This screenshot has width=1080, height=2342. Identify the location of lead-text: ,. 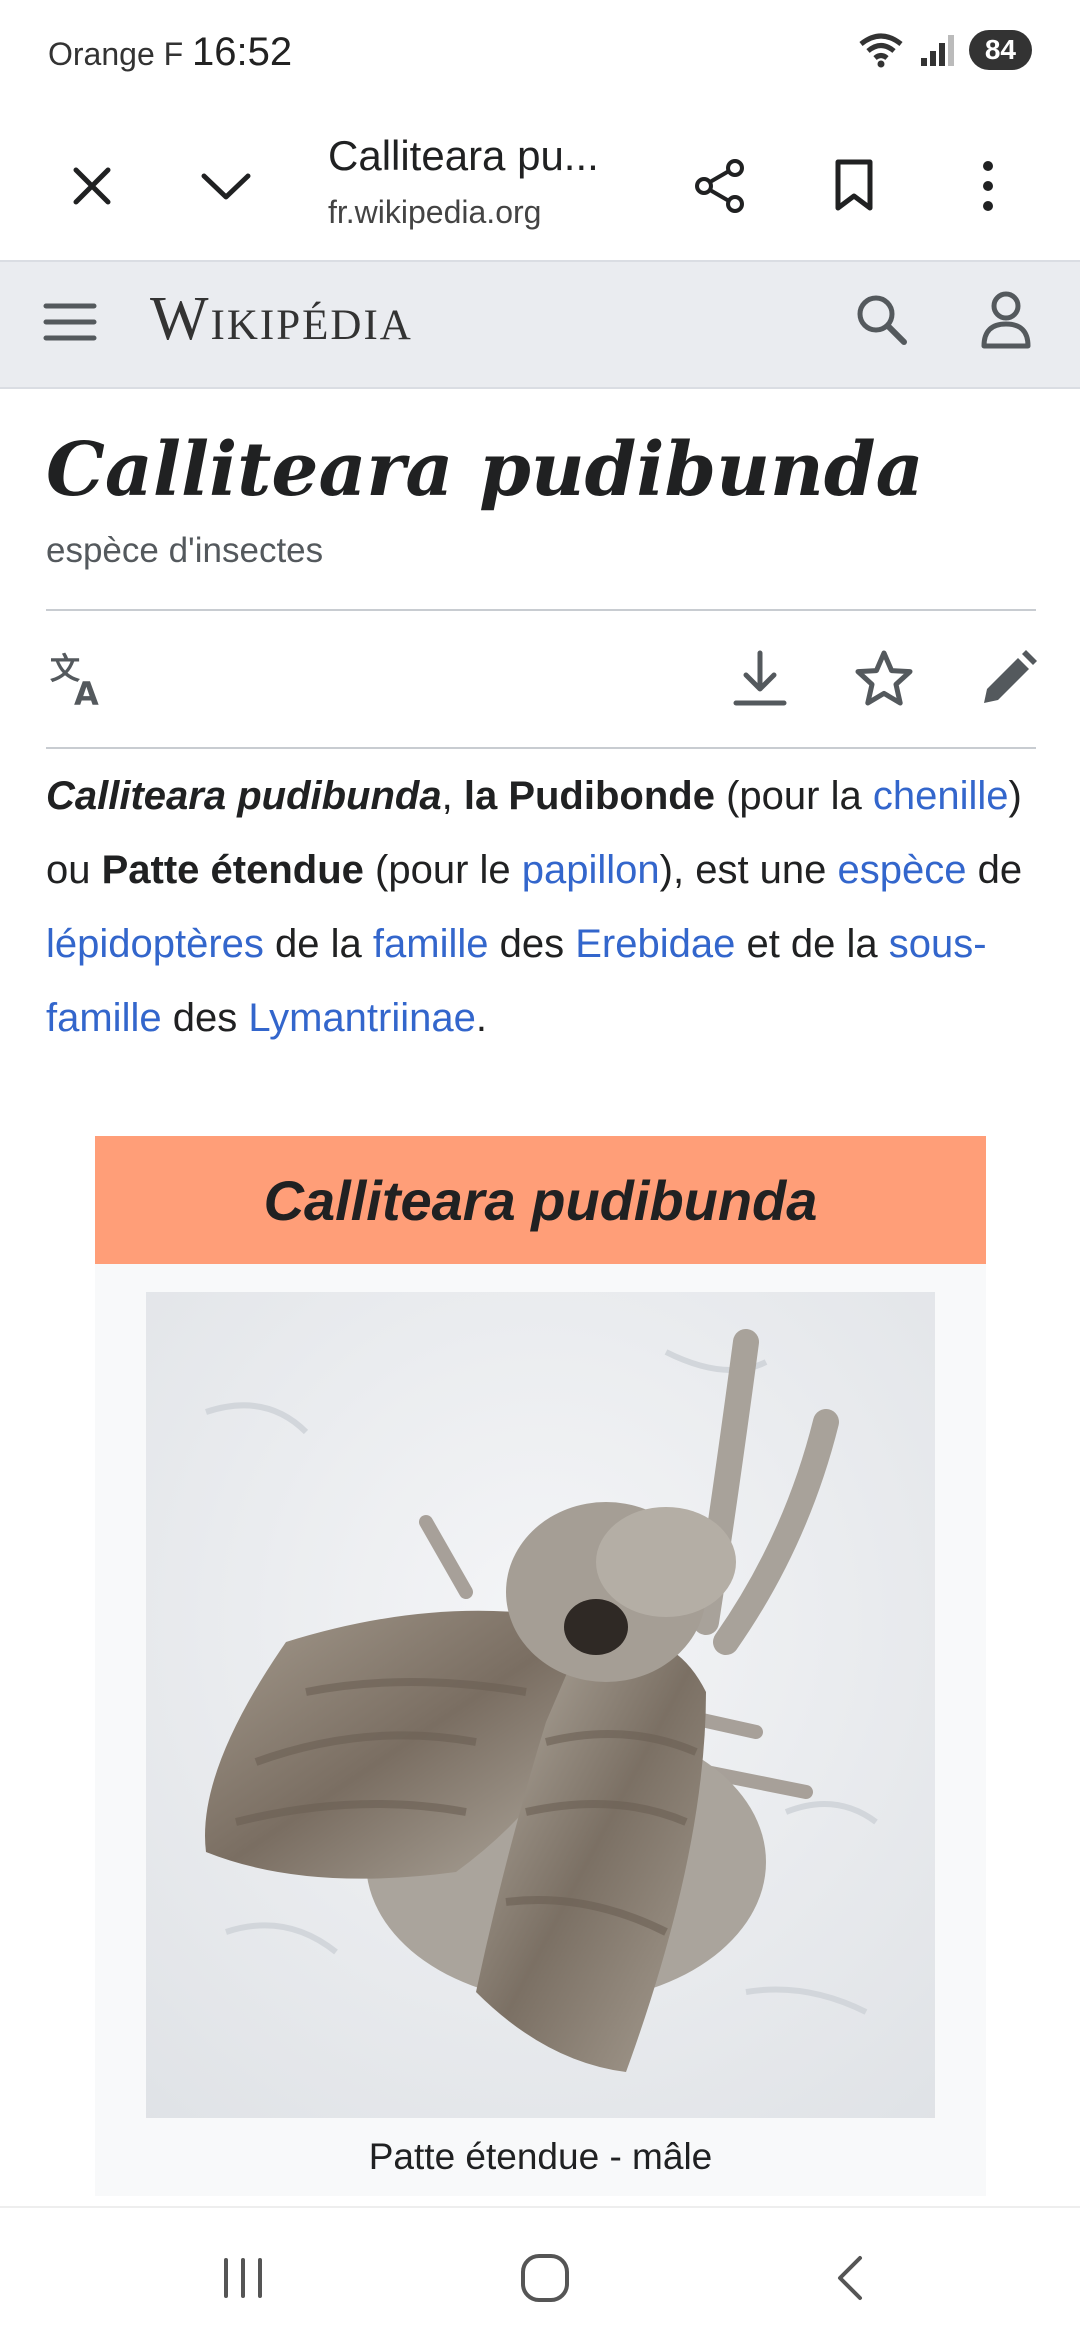
(452, 796).